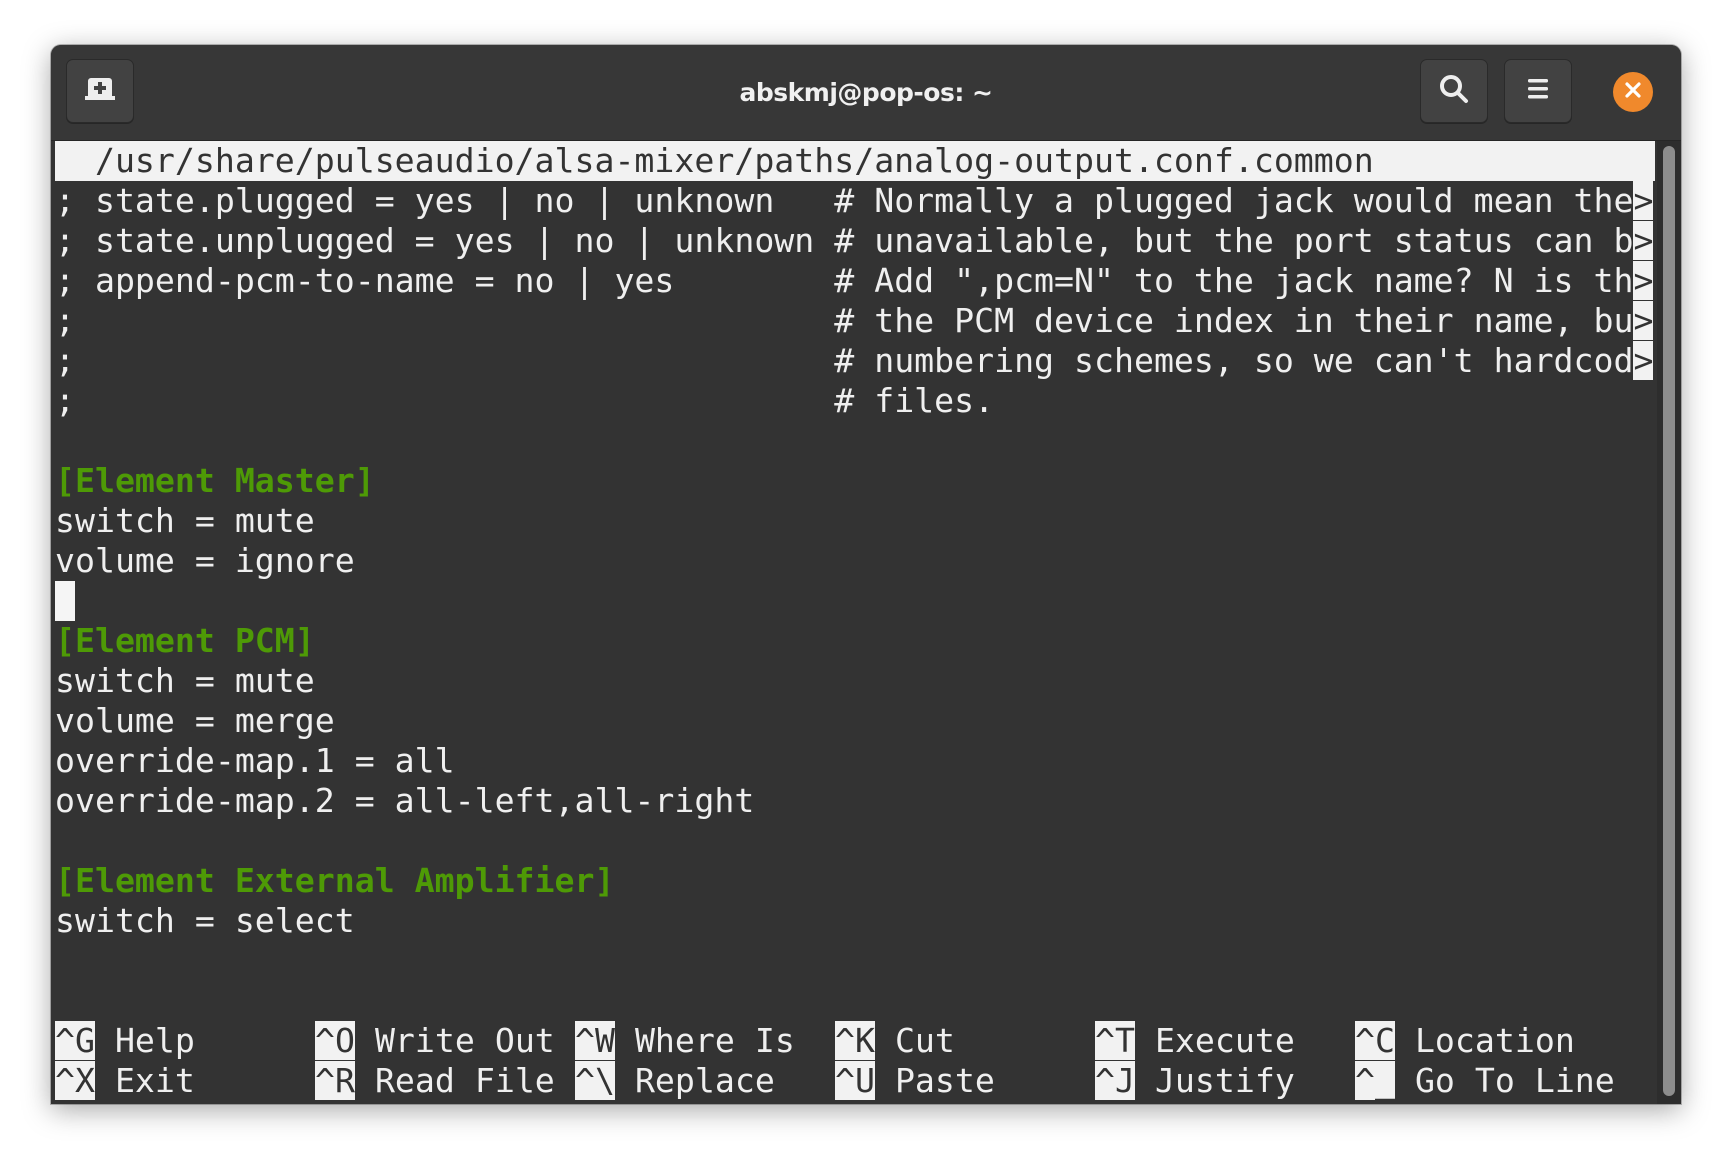  Describe the element at coordinates (445, 240) in the screenshot. I see `line-code: ; state.unplugged = yes | no | unknown` at that location.